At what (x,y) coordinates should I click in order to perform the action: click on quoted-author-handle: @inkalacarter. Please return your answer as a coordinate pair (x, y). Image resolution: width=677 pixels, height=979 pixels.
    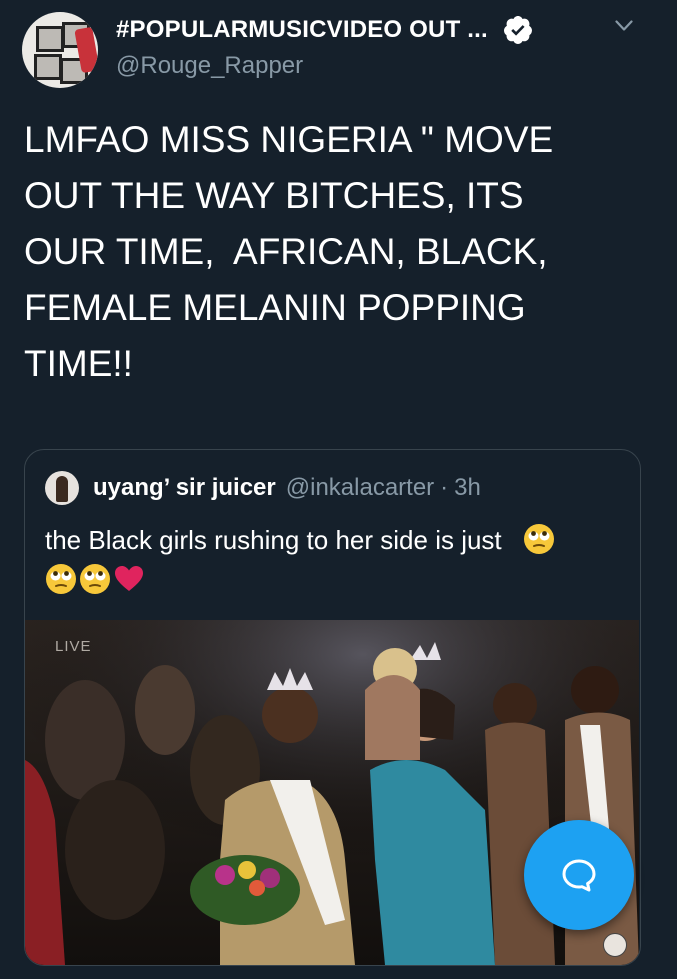
    Looking at the image, I should click on (360, 487).